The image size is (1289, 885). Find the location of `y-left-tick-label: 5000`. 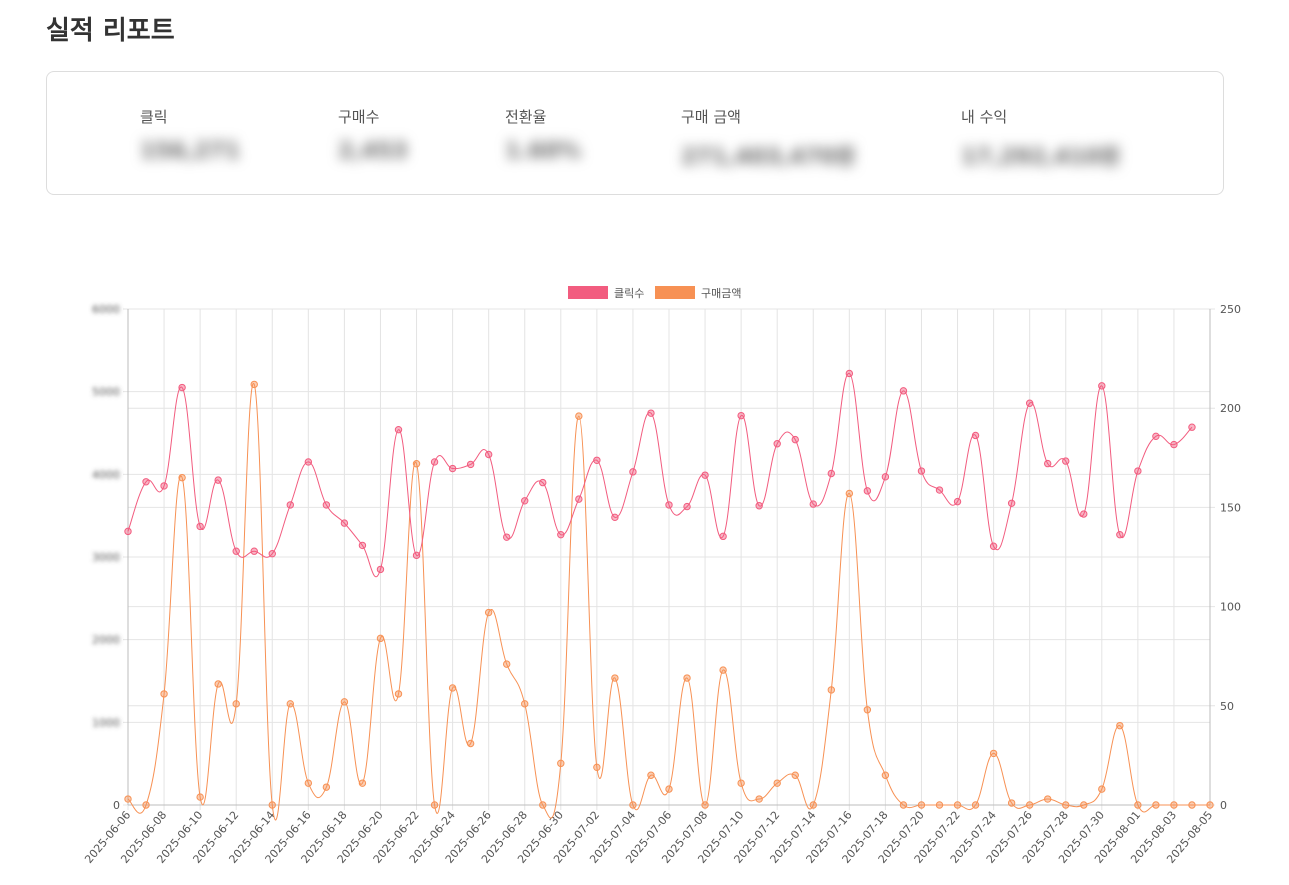

y-left-tick-label: 5000 is located at coordinates (106, 392).